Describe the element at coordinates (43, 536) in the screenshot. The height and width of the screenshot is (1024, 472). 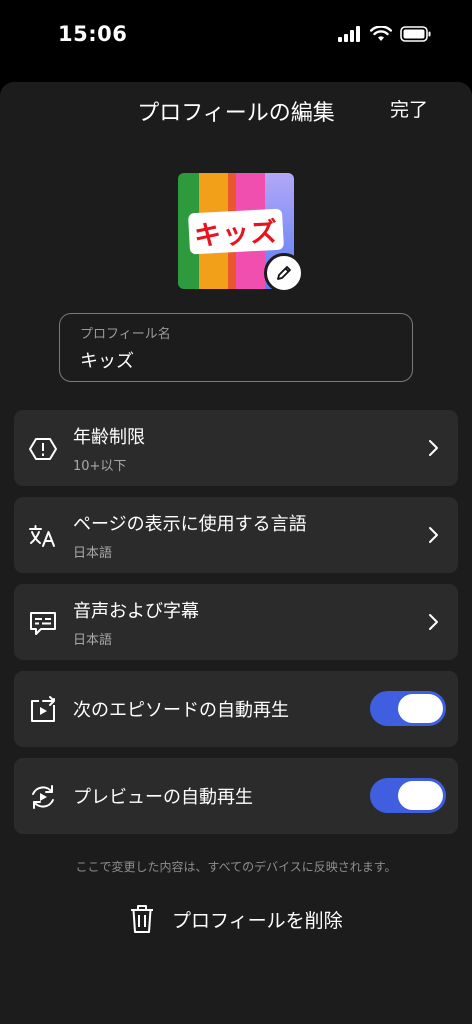
I see `translate-icon` at that location.